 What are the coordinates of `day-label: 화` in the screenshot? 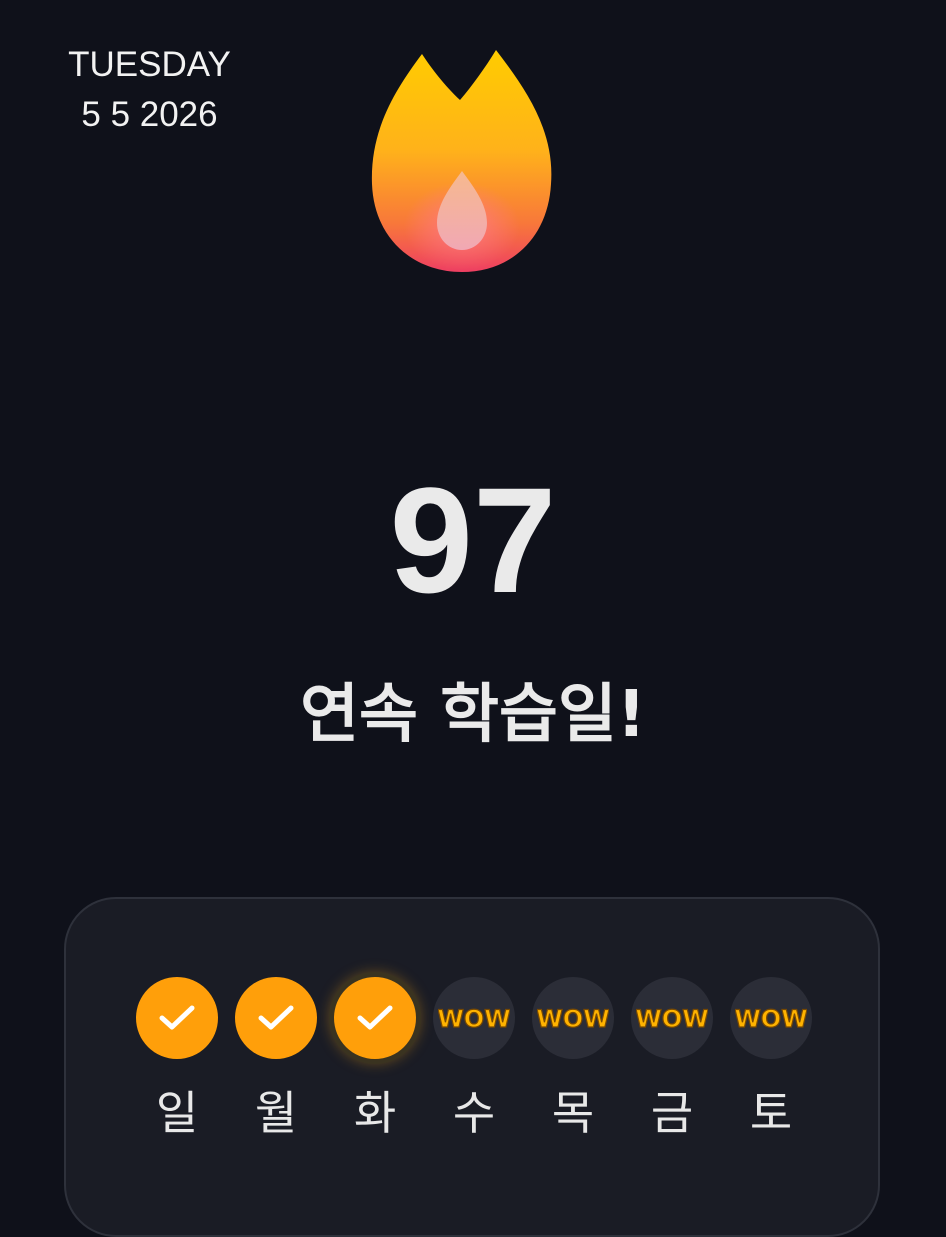 It's located at (375, 1113).